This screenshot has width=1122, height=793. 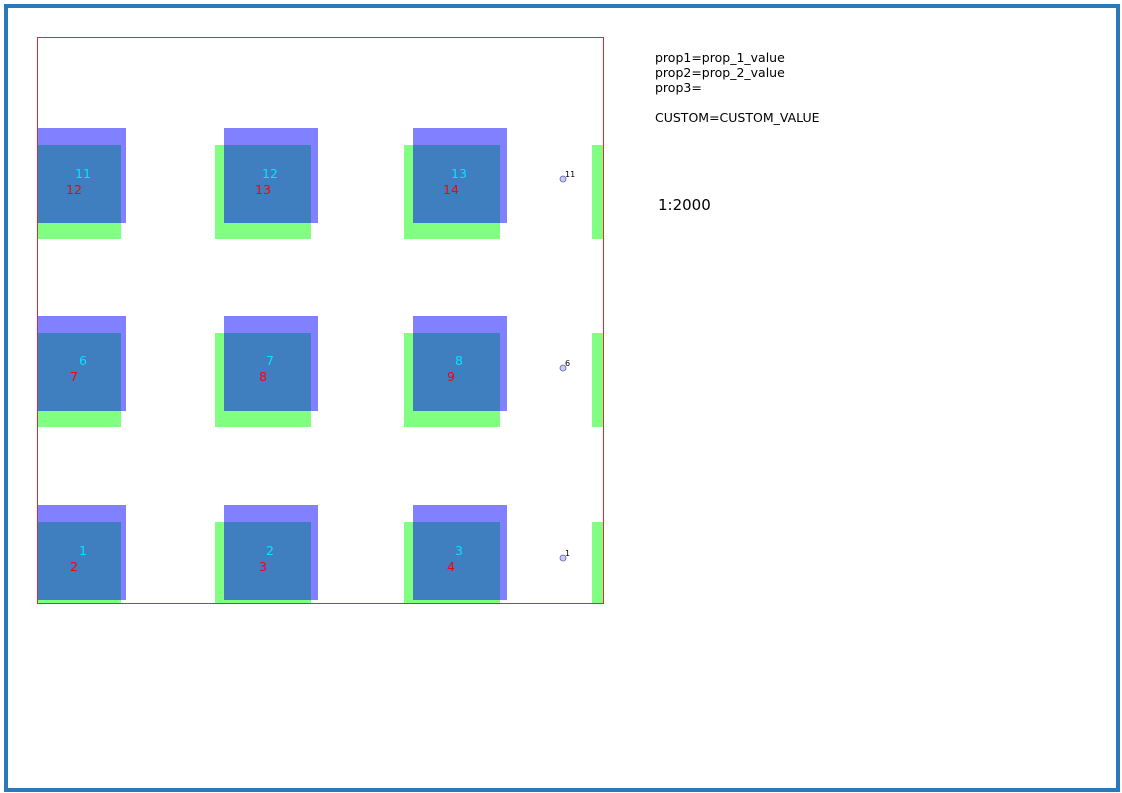 I want to click on blue-feature-label: 11, so click(x=83, y=173).